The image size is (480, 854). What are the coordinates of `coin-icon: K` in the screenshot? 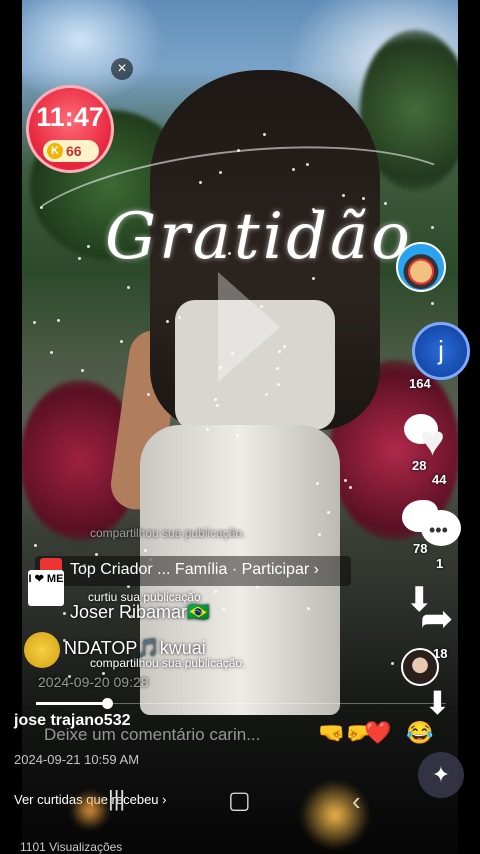 It's located at (55, 151).